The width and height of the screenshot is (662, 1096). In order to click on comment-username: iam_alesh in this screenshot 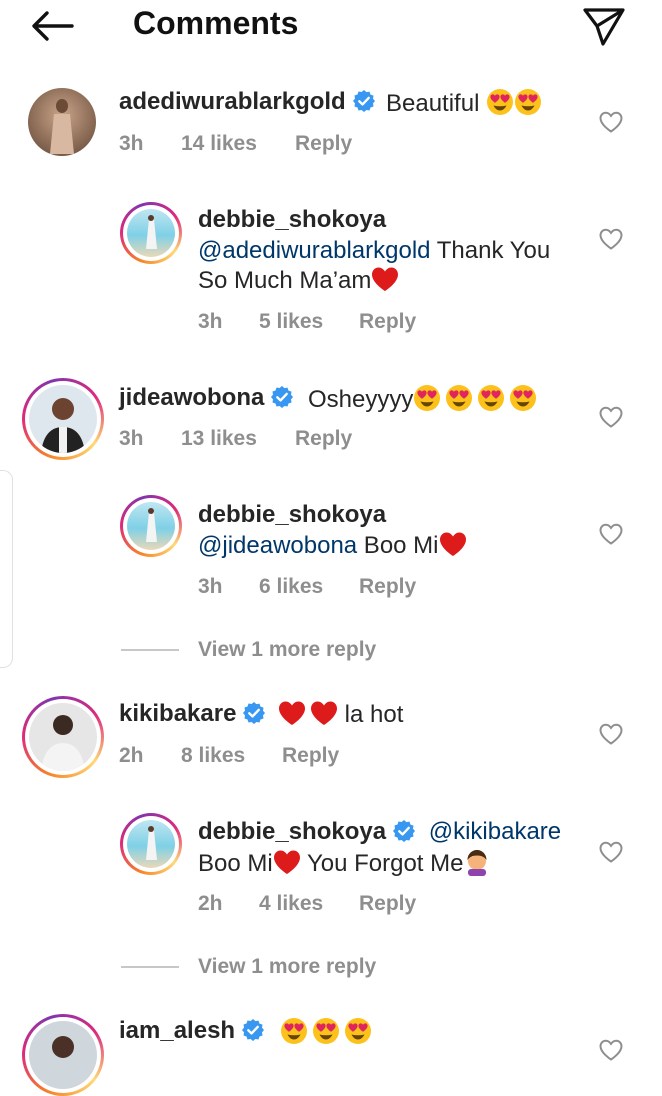, I will do `click(192, 1031)`.